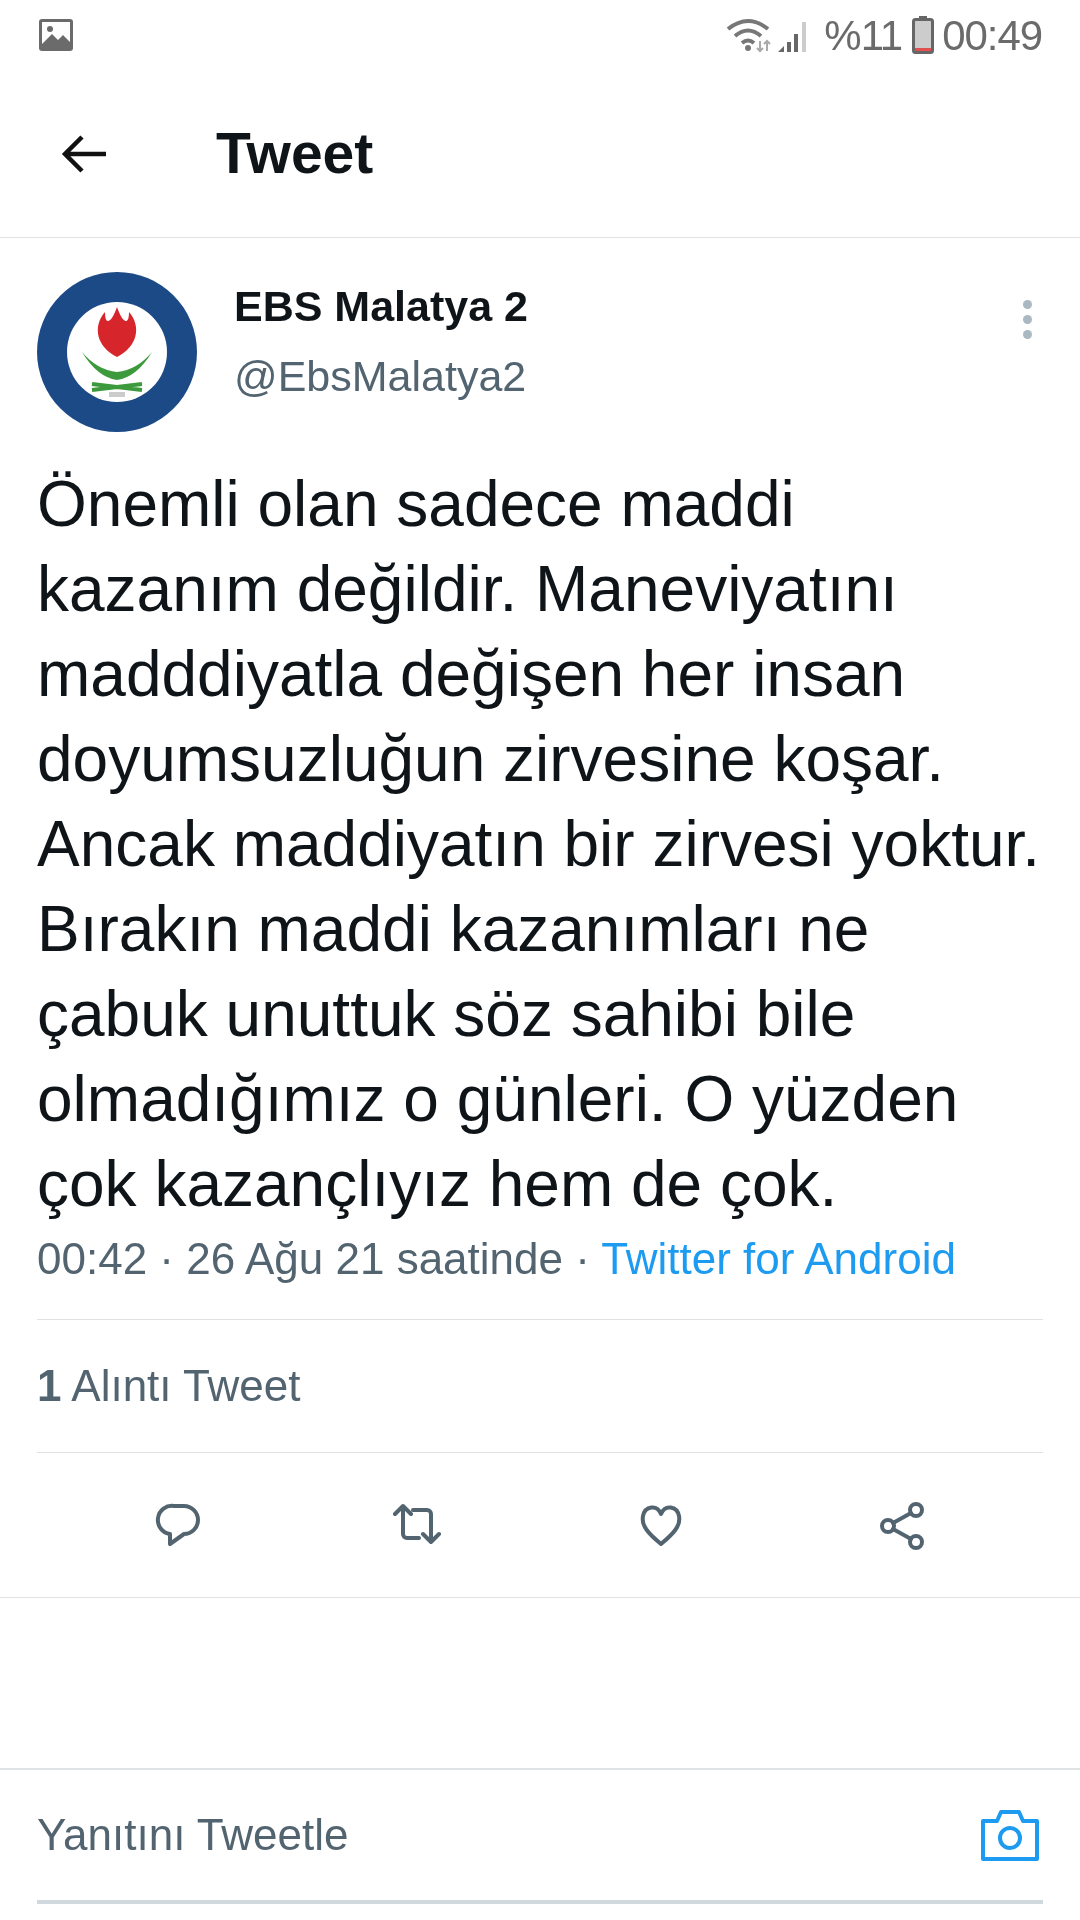 This screenshot has width=1080, height=1920. What do you see at coordinates (56, 35) in the screenshot?
I see `gallery-icon` at bounding box center [56, 35].